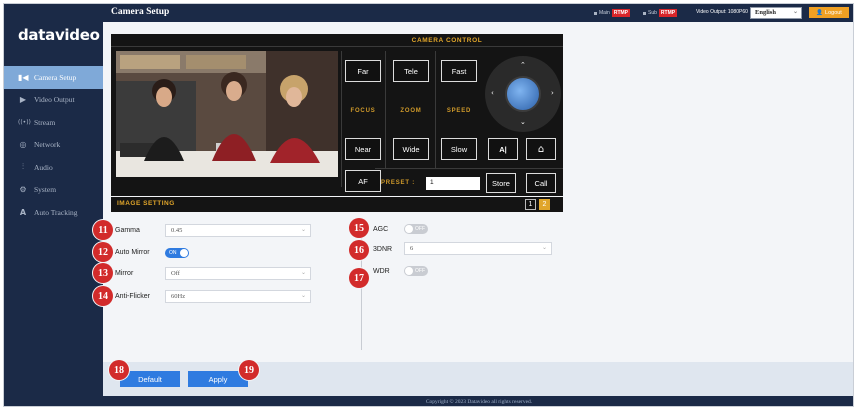 This screenshot has width=857, height=410. I want to click on sidebar-item-video-output: ▶ Video Output, so click(53, 100).